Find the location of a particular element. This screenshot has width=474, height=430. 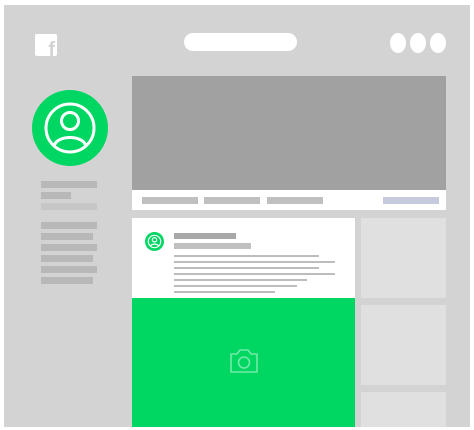

facebook-icon: f is located at coordinates (46, 45).